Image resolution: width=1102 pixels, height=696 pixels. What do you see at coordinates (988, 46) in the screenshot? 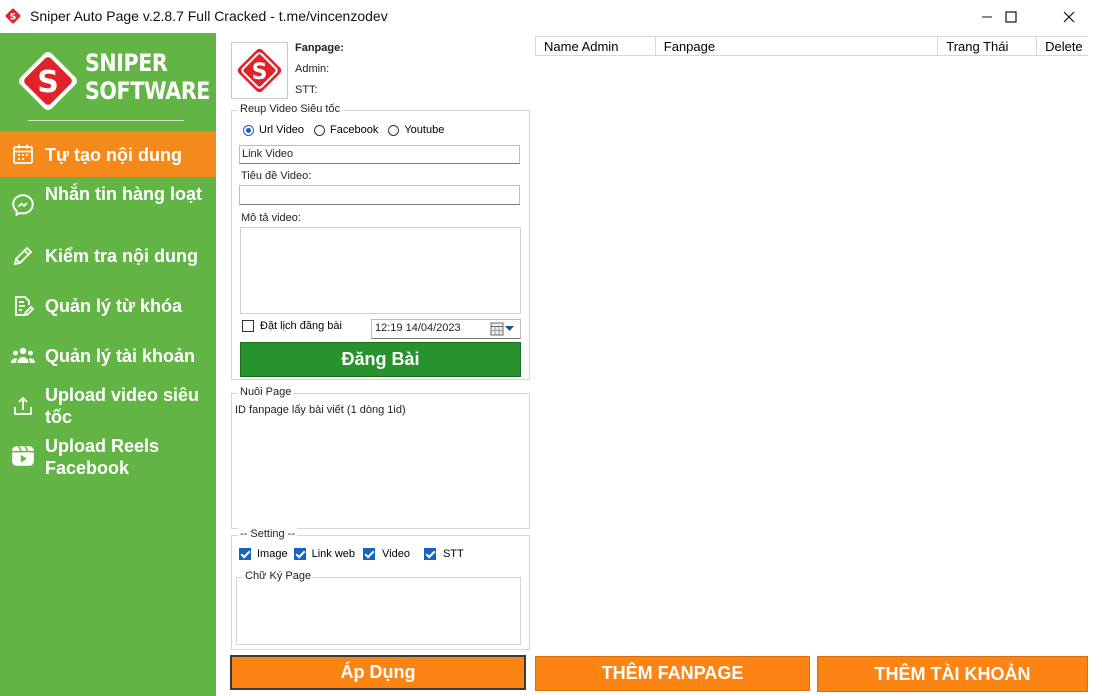
I see `column-header-trang-thai: Trang Thái` at bounding box center [988, 46].